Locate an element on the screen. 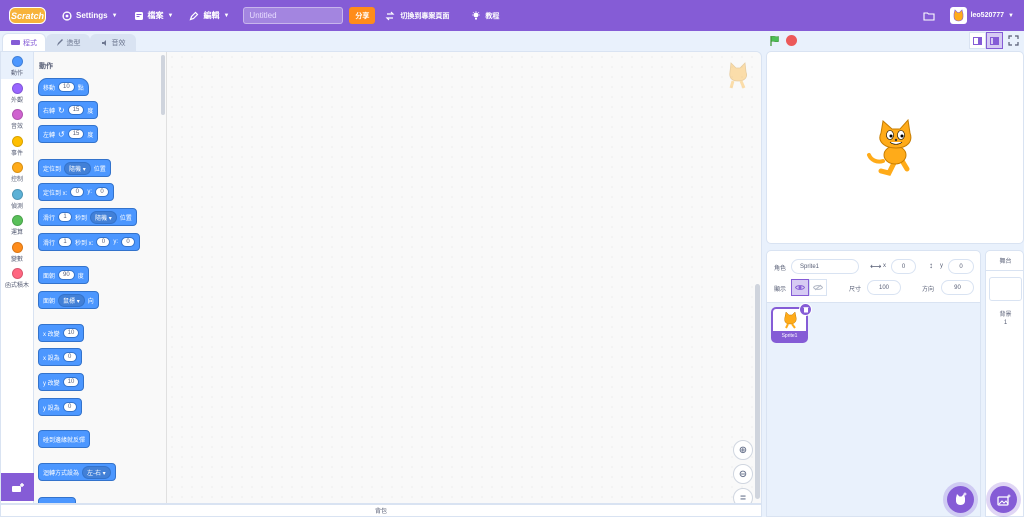 The width and height of the screenshot is (1024, 517). block-turn-left: 左轉 ↺ 15 度 is located at coordinates (68, 134).